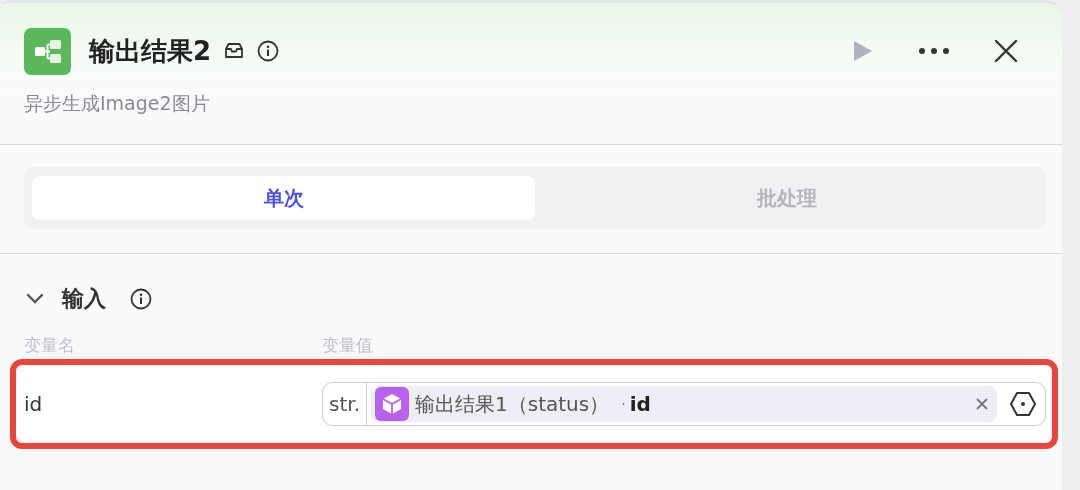 The height and width of the screenshot is (490, 1080). What do you see at coordinates (934, 51) in the screenshot?
I see `more-button` at bounding box center [934, 51].